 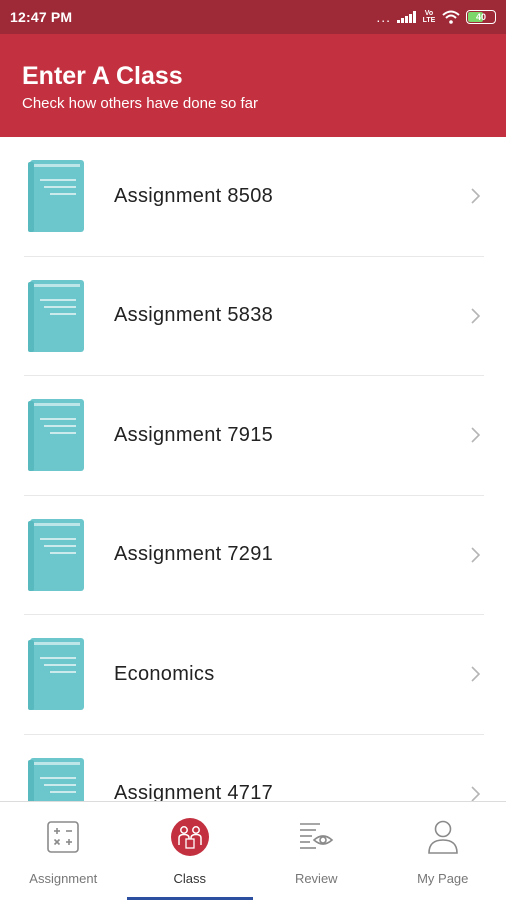 I want to click on status-time: 12:47 PM, so click(x=41, y=17).